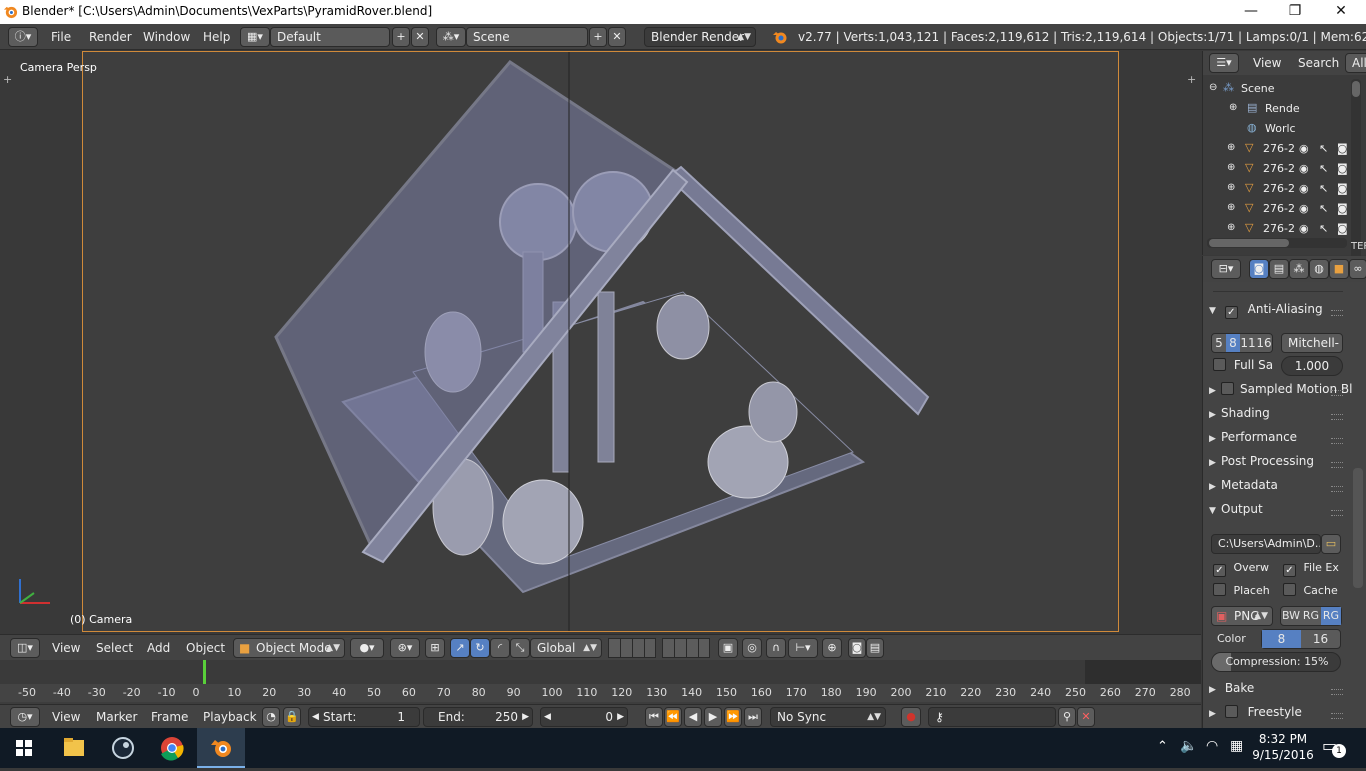 Image resolution: width=1366 pixels, height=771 pixels. I want to click on opengl-render-button: ◙, so click(857, 648).